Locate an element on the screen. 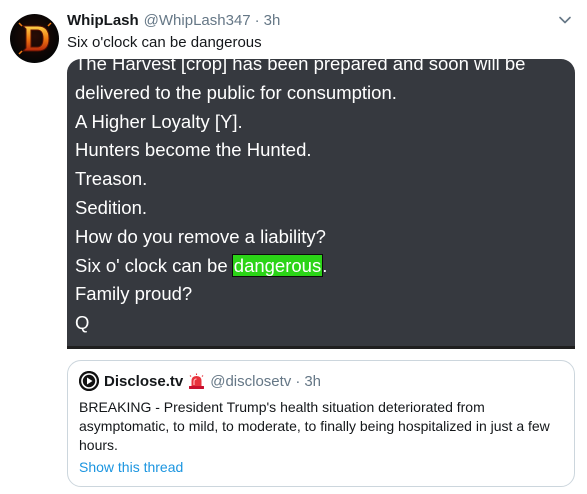 The width and height of the screenshot is (587, 494). diablo-logo-icon: D is located at coordinates (31, 34).